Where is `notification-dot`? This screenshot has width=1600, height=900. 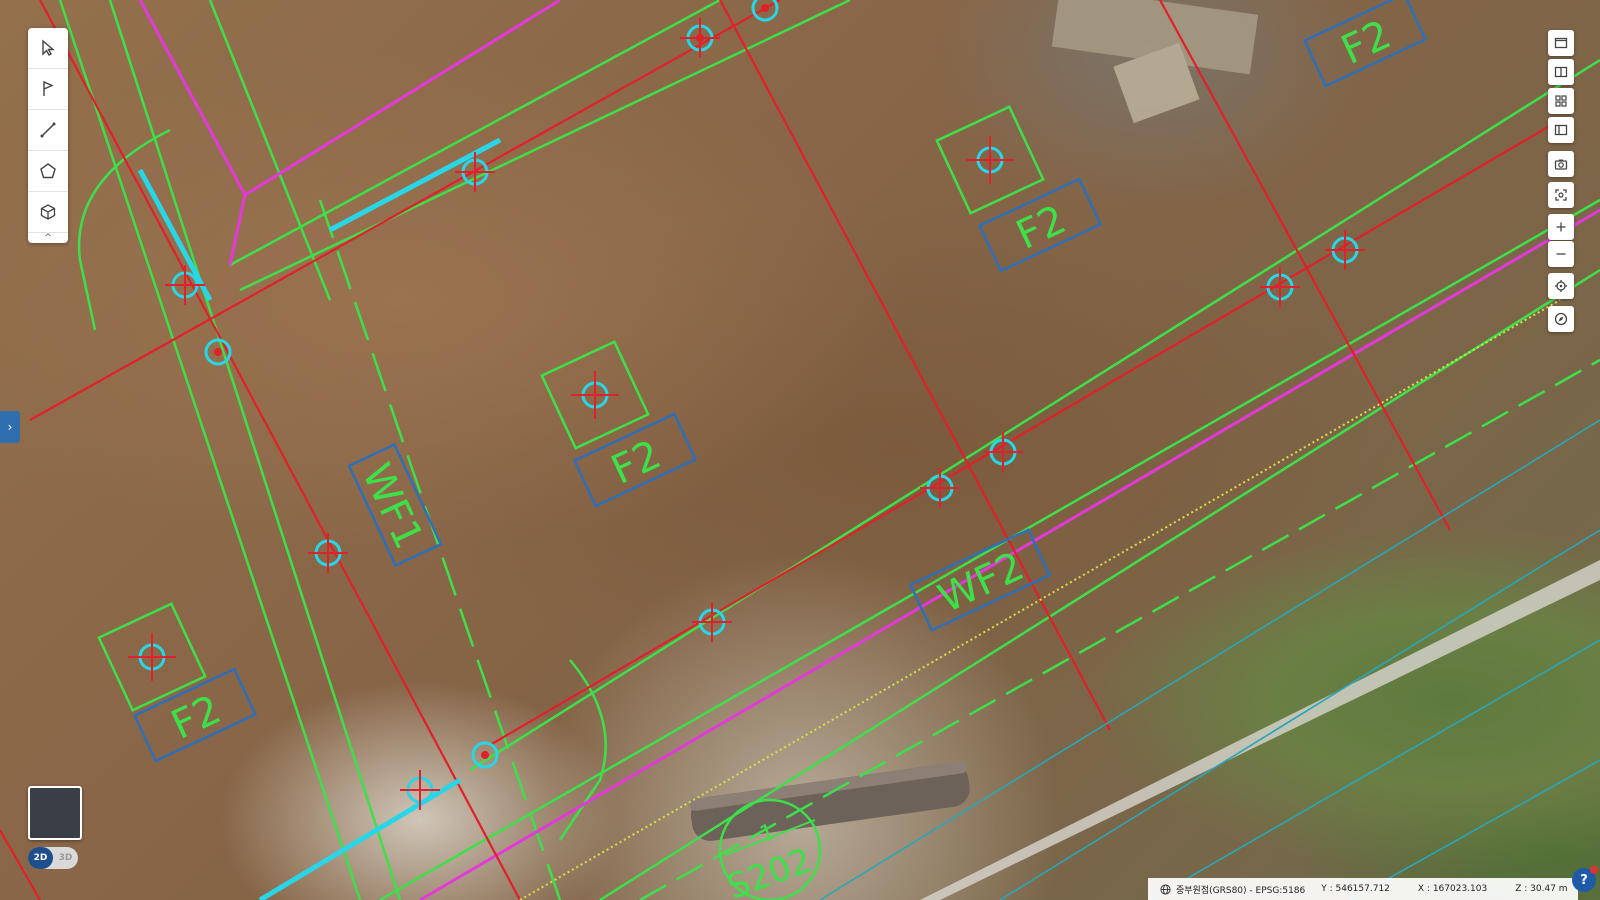 notification-dot is located at coordinates (1594, 870).